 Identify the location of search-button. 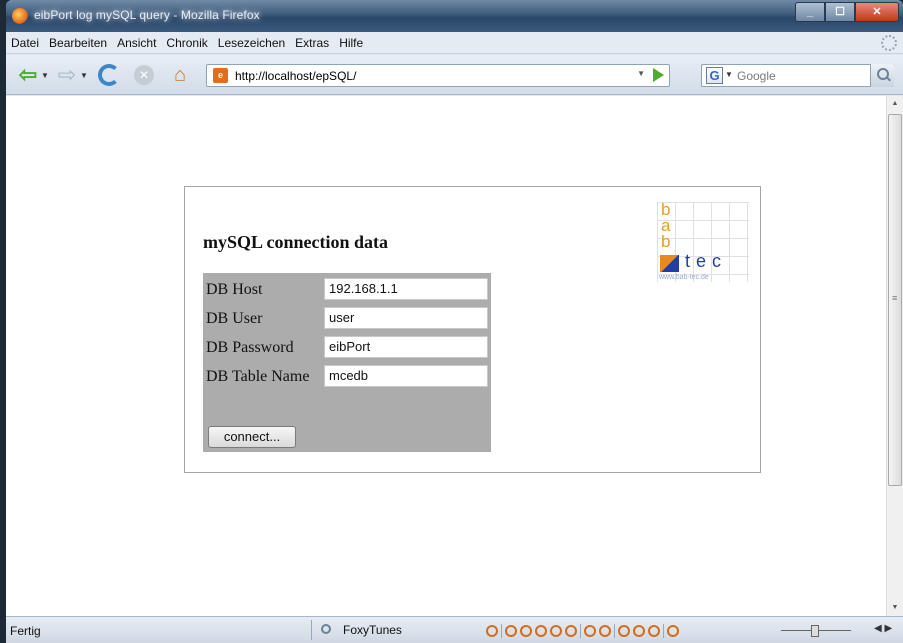
(882, 75).